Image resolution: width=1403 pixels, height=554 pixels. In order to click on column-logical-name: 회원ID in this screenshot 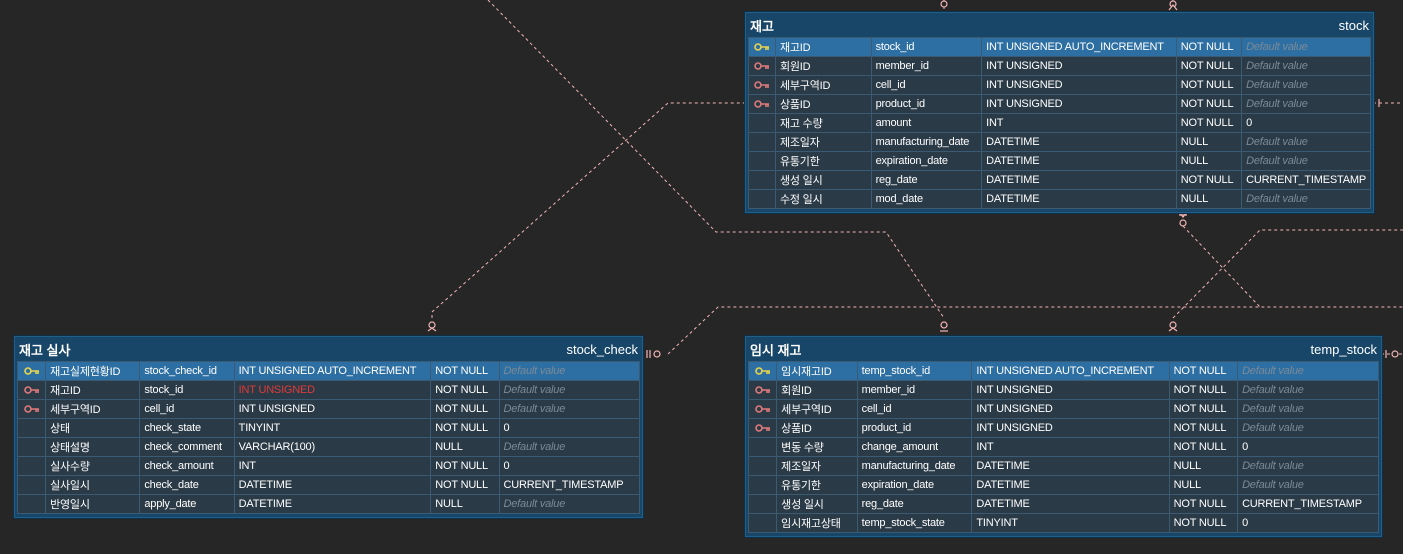, I will do `click(817, 390)`.